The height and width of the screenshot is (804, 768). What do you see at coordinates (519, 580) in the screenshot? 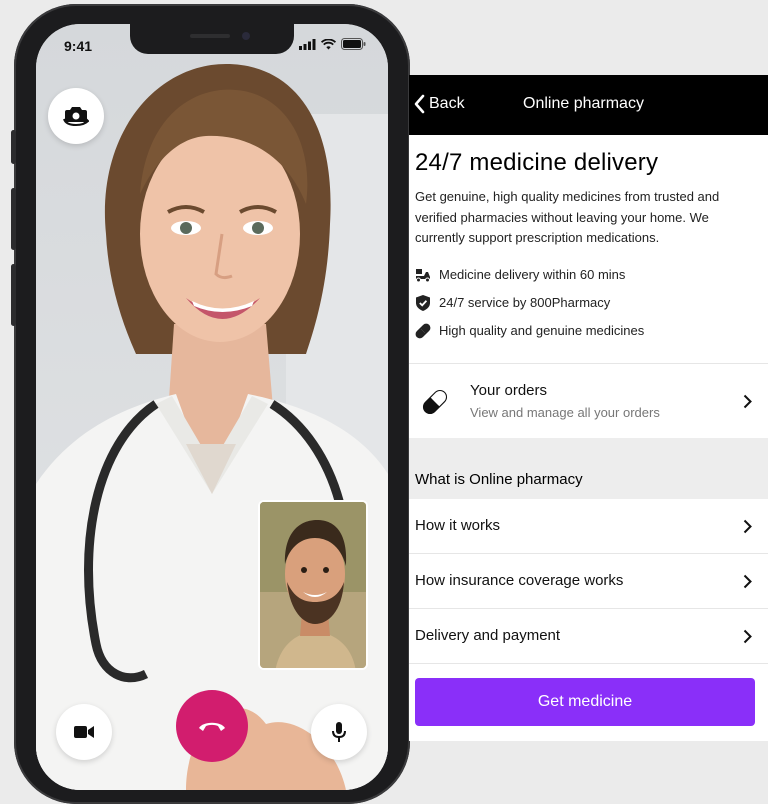
I see `info-item-label: How insurance coverage works` at bounding box center [519, 580].